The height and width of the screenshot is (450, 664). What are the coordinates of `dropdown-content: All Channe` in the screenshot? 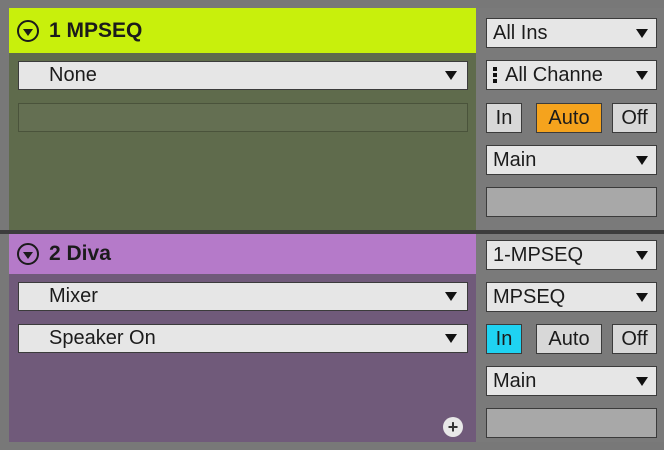 It's located at (548, 75).